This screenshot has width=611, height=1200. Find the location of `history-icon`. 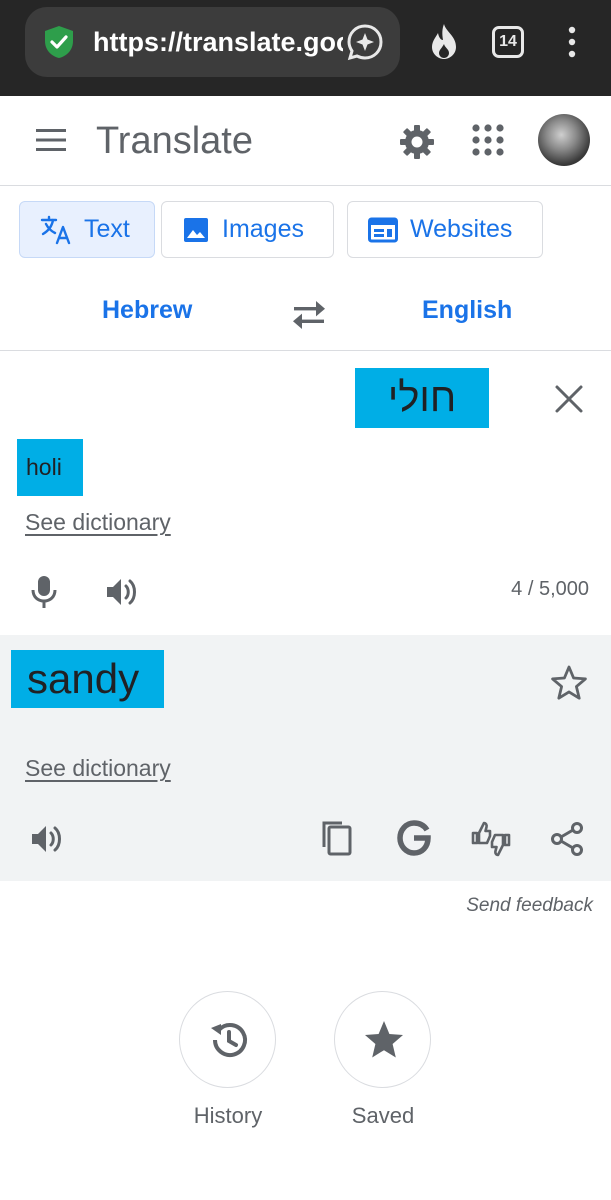

history-icon is located at coordinates (229, 1040).